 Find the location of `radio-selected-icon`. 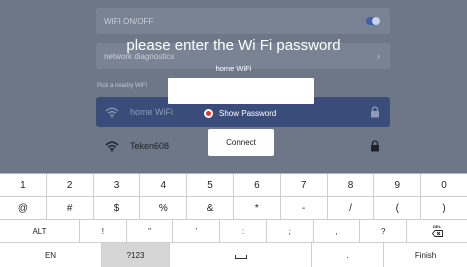

radio-selected-icon is located at coordinates (208, 113).